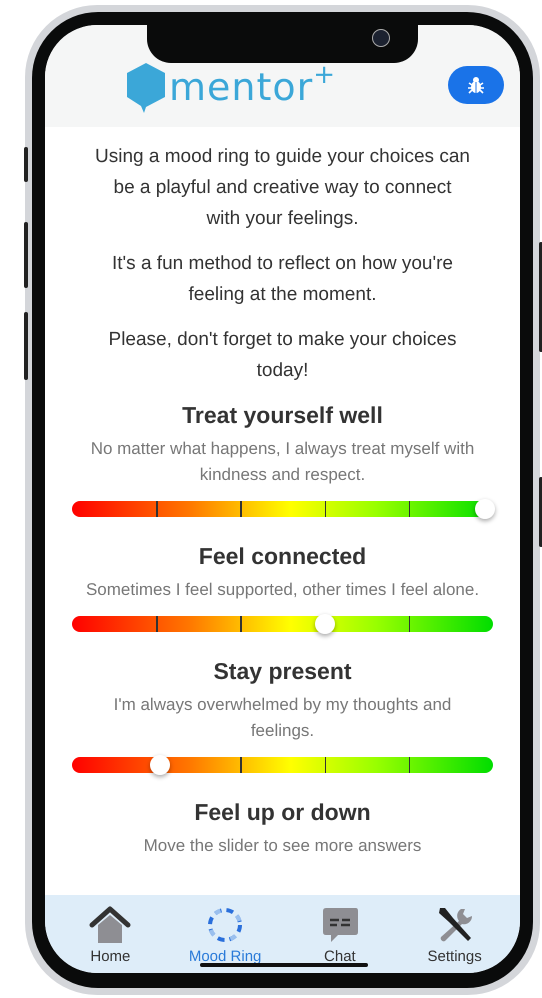 The image size is (542, 998). Describe the element at coordinates (252, 87) in the screenshot. I see `app-logo: mentor$^{+}$` at that location.